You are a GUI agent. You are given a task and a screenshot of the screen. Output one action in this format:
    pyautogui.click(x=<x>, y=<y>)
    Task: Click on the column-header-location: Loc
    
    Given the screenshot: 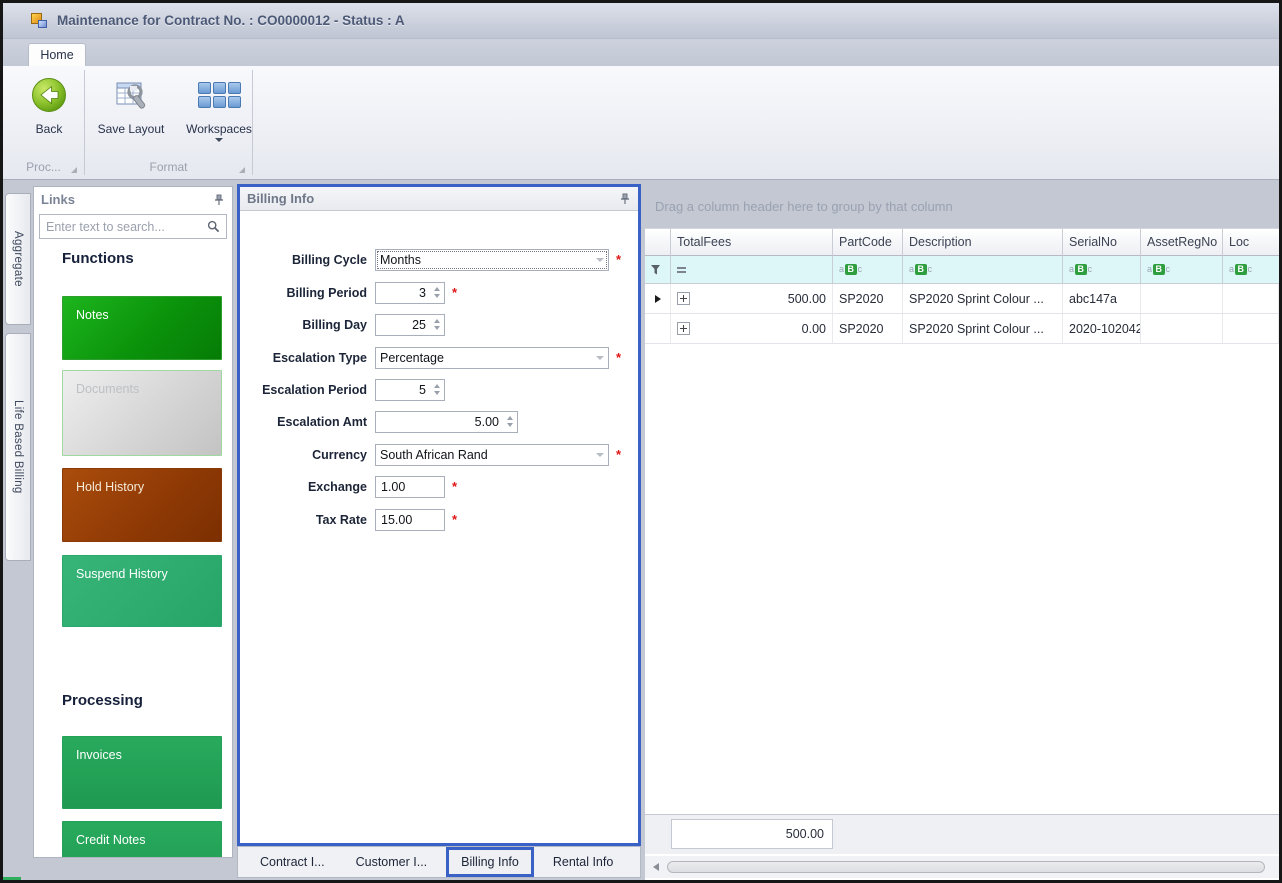 What is the action you would take?
    pyautogui.click(x=1251, y=242)
    